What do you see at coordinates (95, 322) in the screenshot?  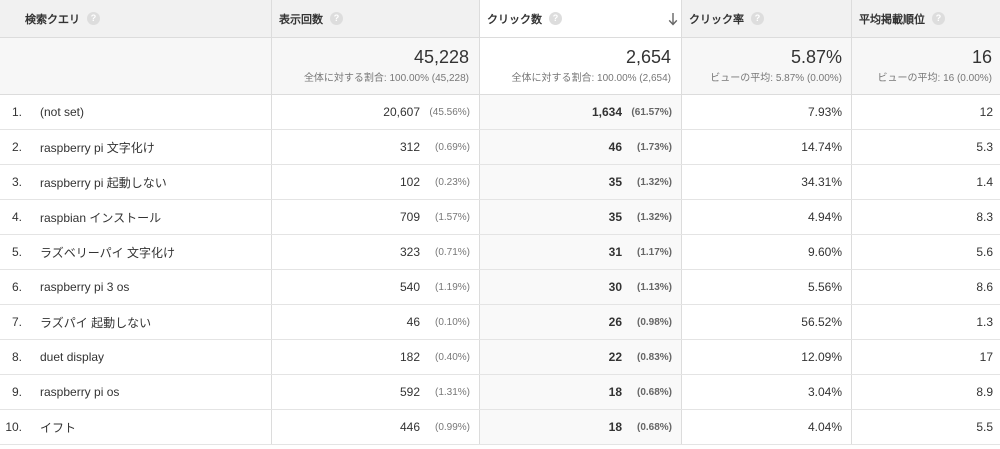 I see `query-link: ラズパイ 起動しない` at bounding box center [95, 322].